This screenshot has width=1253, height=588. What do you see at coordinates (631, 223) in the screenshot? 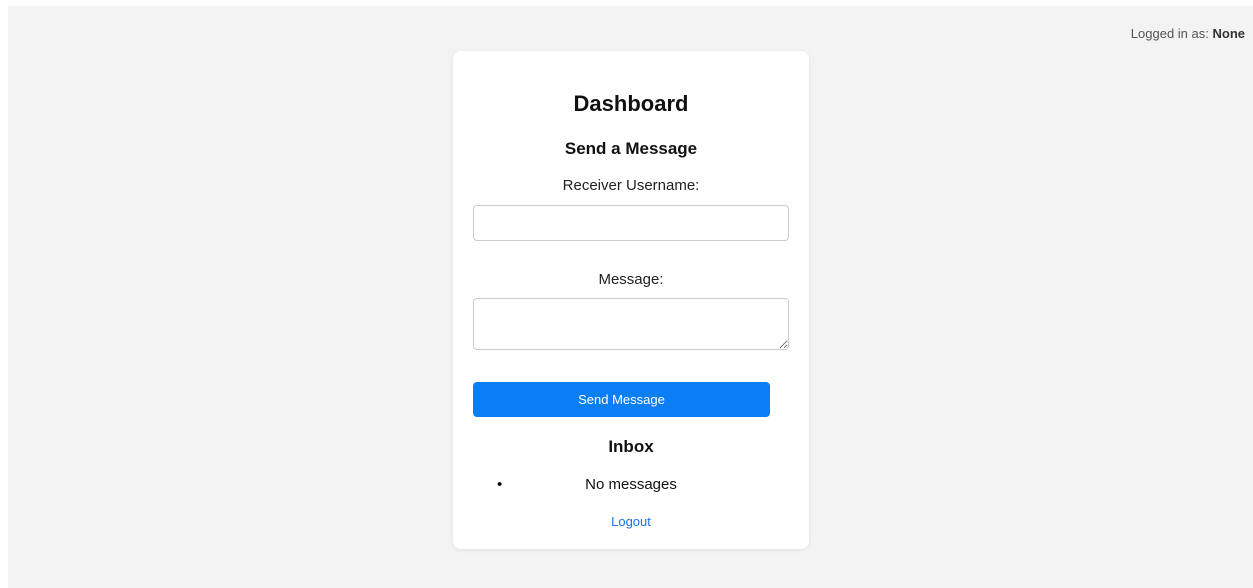
I see `receiver-username-input` at bounding box center [631, 223].